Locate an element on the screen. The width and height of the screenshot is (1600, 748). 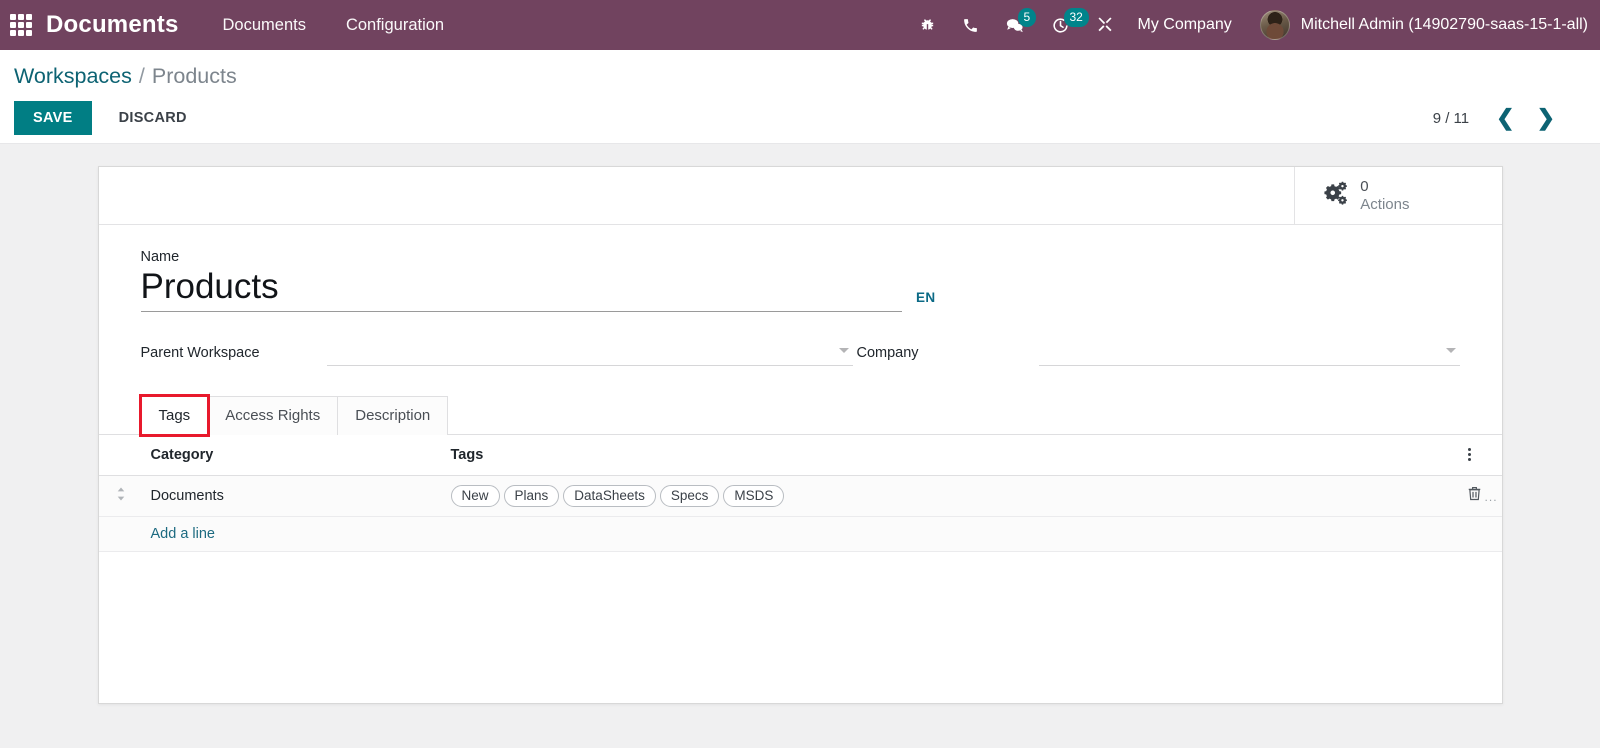
drag-handle-icon is located at coordinates (120, 496).